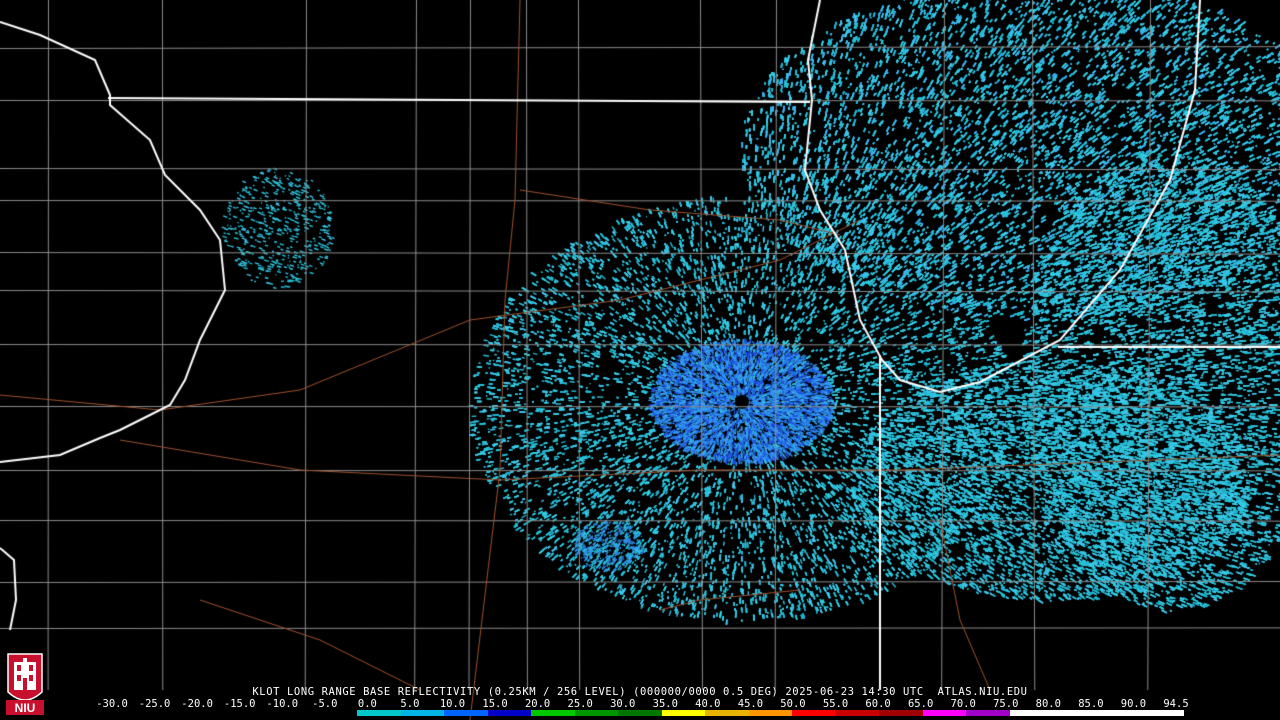 The width and height of the screenshot is (1280, 720). I want to click on legend-tick-label: 80.0, so click(1048, 704).